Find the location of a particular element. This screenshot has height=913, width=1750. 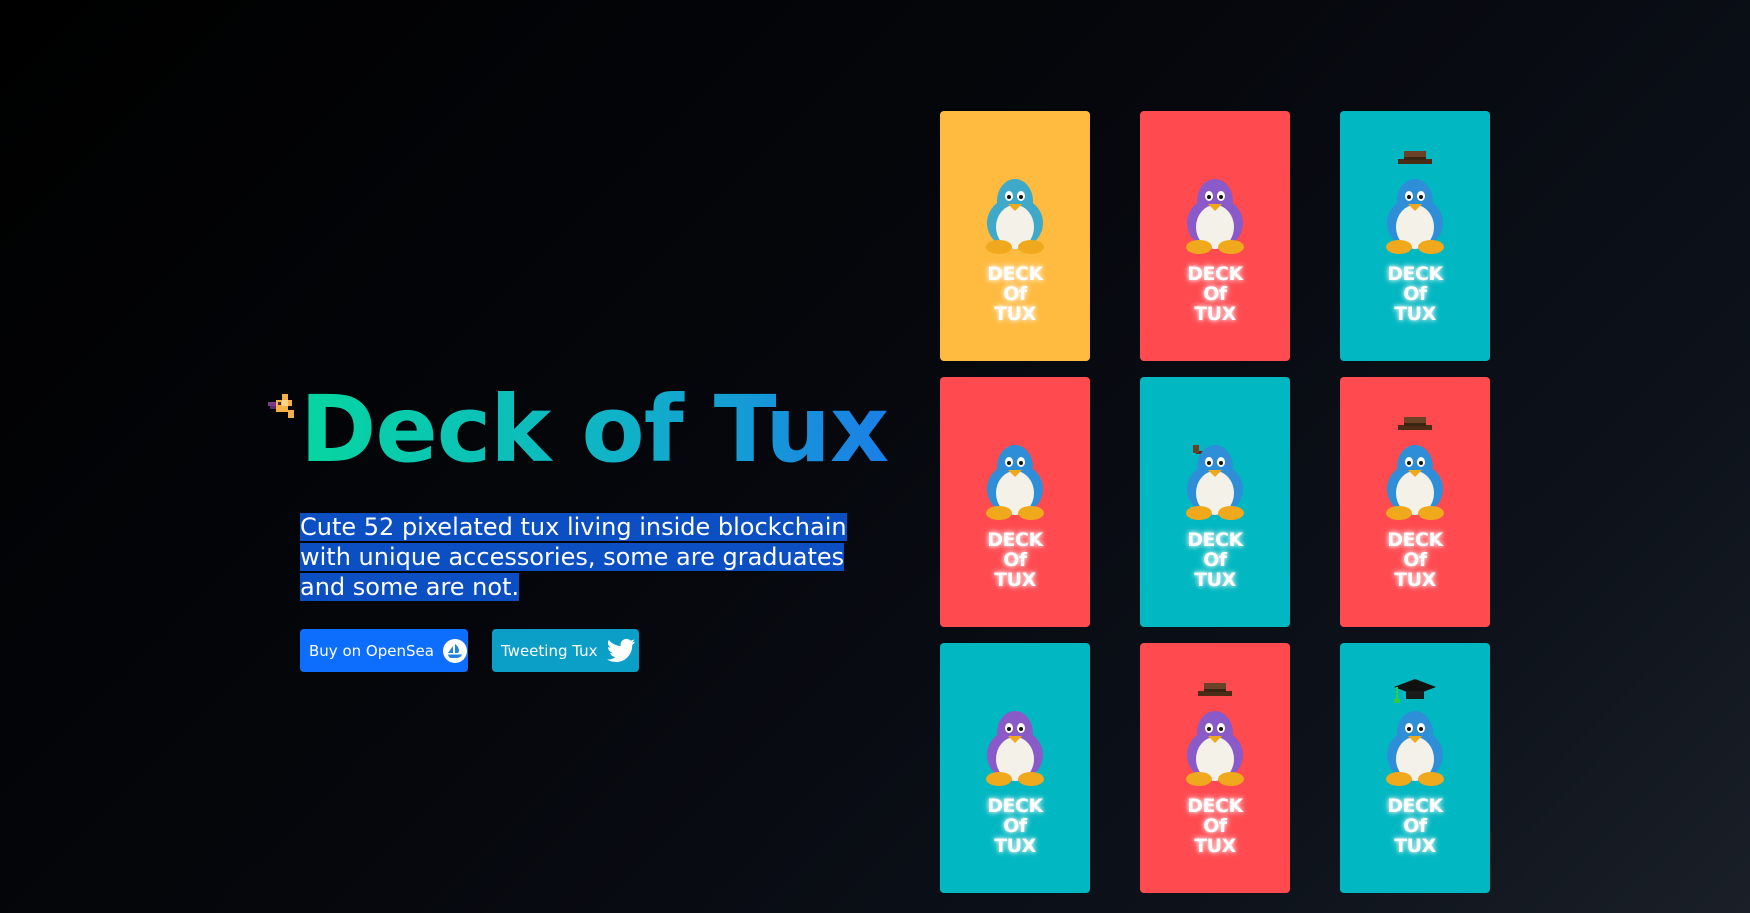

opensea-button-label: Buy on OpenSea is located at coordinates (371, 650).